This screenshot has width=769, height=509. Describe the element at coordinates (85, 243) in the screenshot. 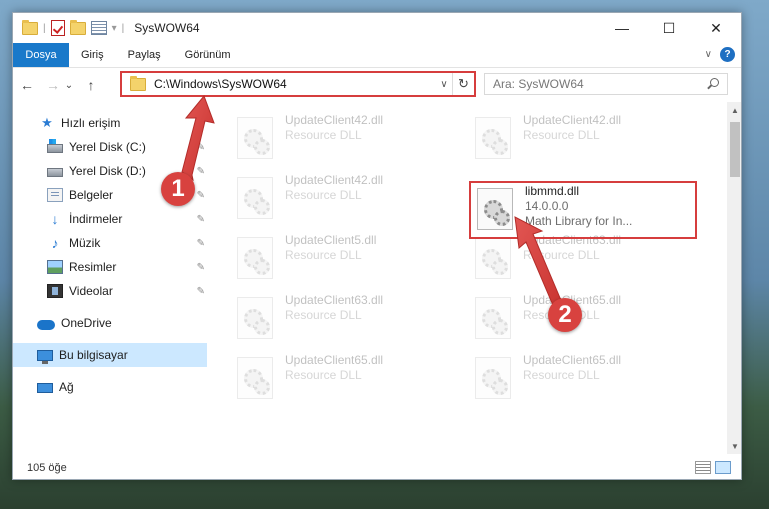

I see `sidebar-item-label: Müzik` at that location.